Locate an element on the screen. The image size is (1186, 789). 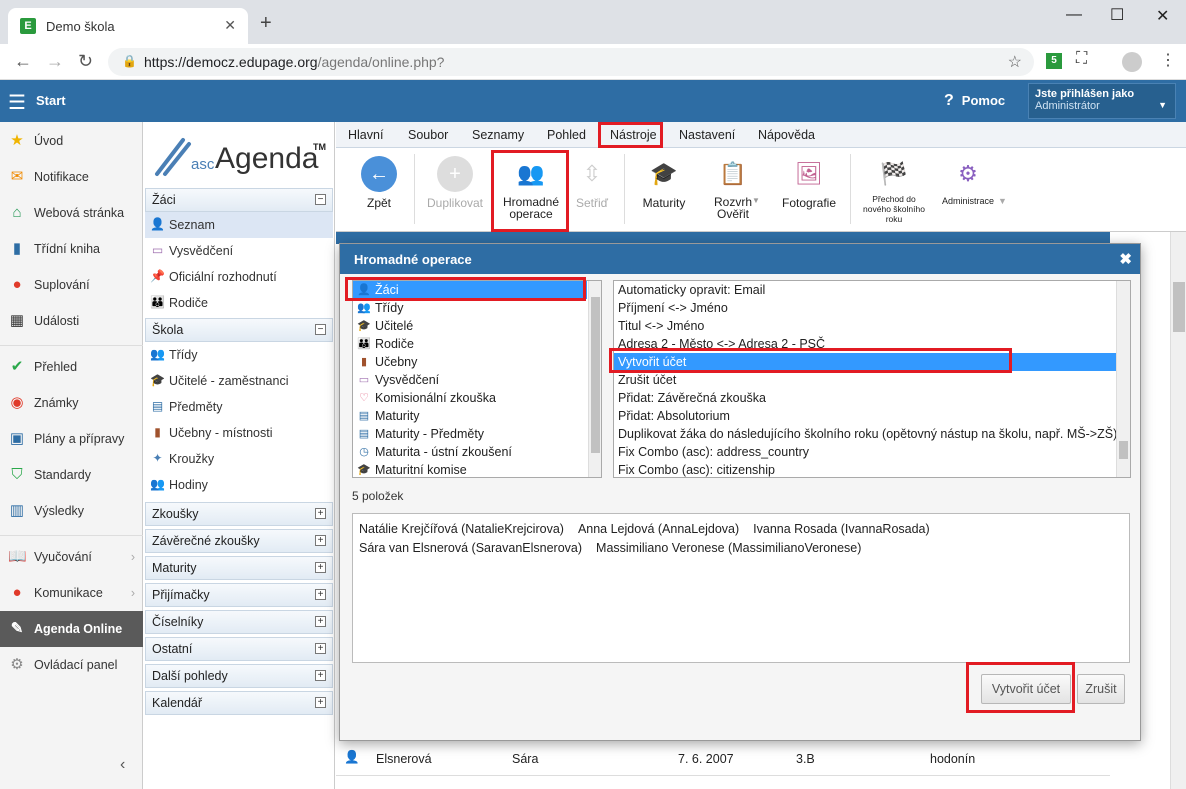
back-icon: ← is located at coordinates (23, 61).